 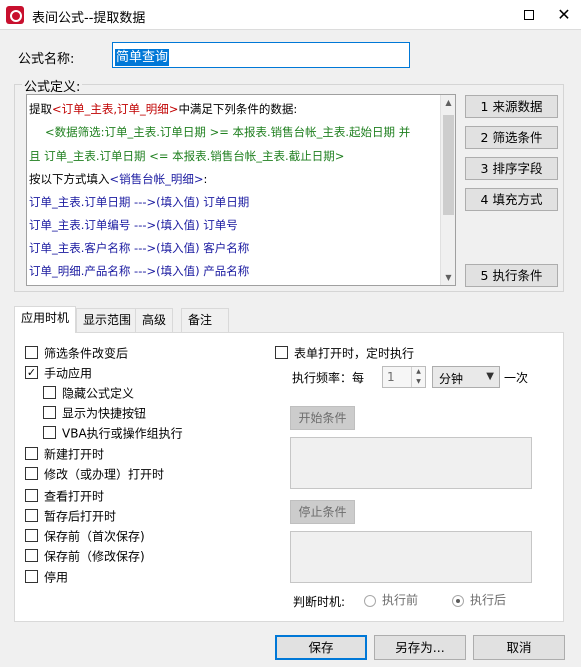 What do you see at coordinates (74, 496) in the screenshot?
I see `option-label: 查看打开时` at bounding box center [74, 496].